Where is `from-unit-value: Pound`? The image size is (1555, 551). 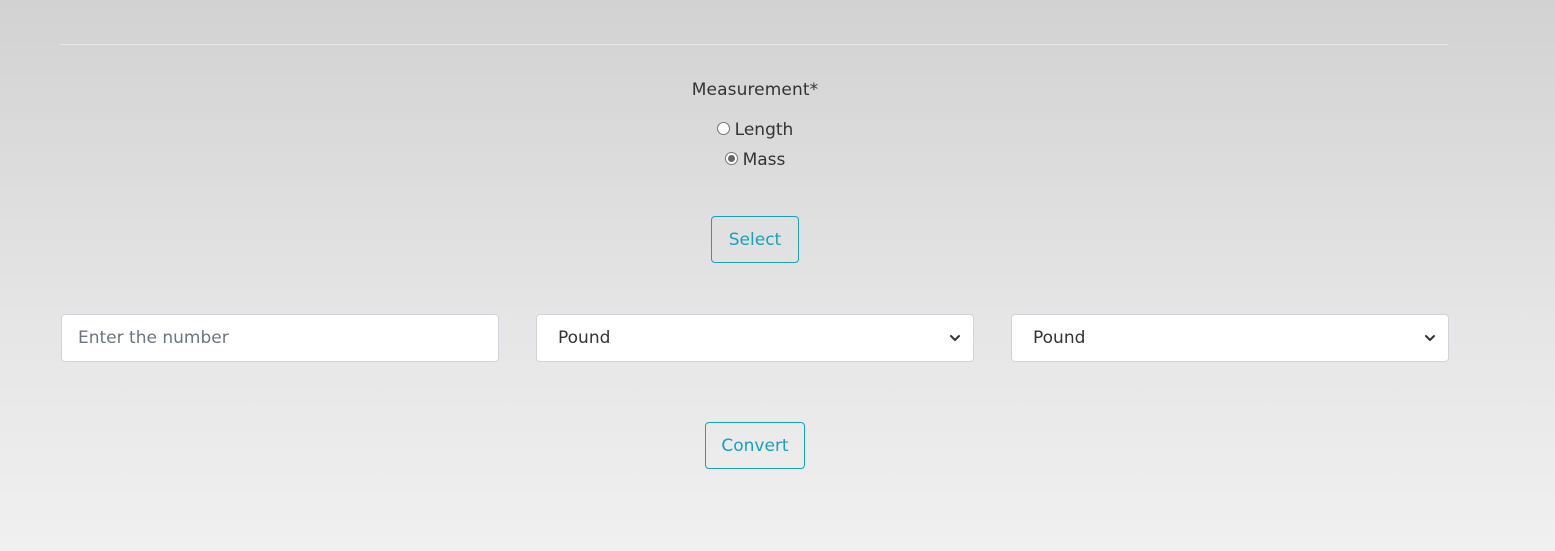 from-unit-value: Pound is located at coordinates (584, 338).